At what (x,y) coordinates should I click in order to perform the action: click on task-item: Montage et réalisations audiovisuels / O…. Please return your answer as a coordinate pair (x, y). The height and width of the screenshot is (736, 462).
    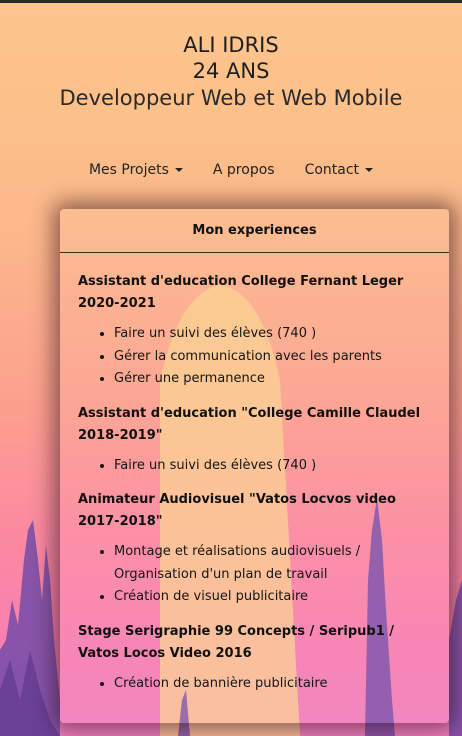
    Looking at the image, I should click on (272, 563).